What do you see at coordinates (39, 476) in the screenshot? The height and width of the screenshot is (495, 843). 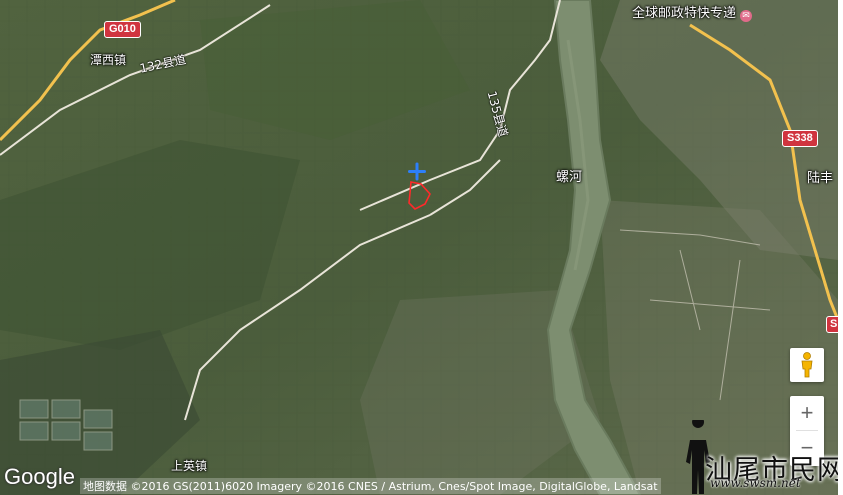 I see `google-logo: Google` at bounding box center [39, 476].